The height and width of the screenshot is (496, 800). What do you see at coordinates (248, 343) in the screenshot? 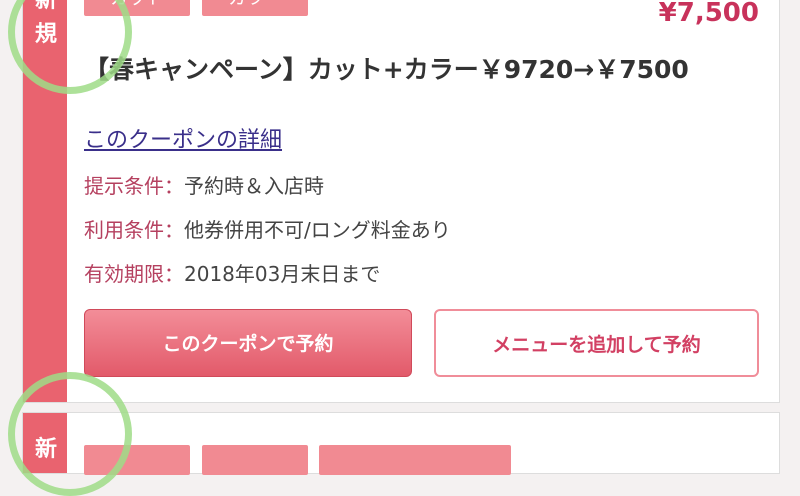
I see `reserve-with-coupon-button: このクーポンで予約` at bounding box center [248, 343].